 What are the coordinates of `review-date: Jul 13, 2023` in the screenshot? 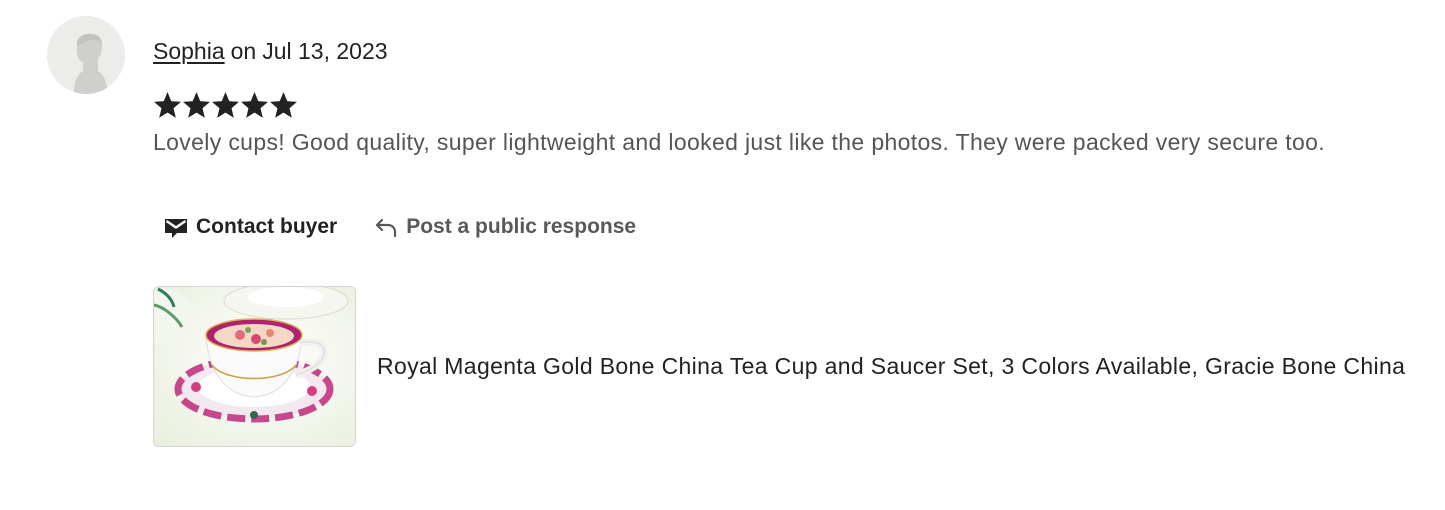 It's located at (325, 51).